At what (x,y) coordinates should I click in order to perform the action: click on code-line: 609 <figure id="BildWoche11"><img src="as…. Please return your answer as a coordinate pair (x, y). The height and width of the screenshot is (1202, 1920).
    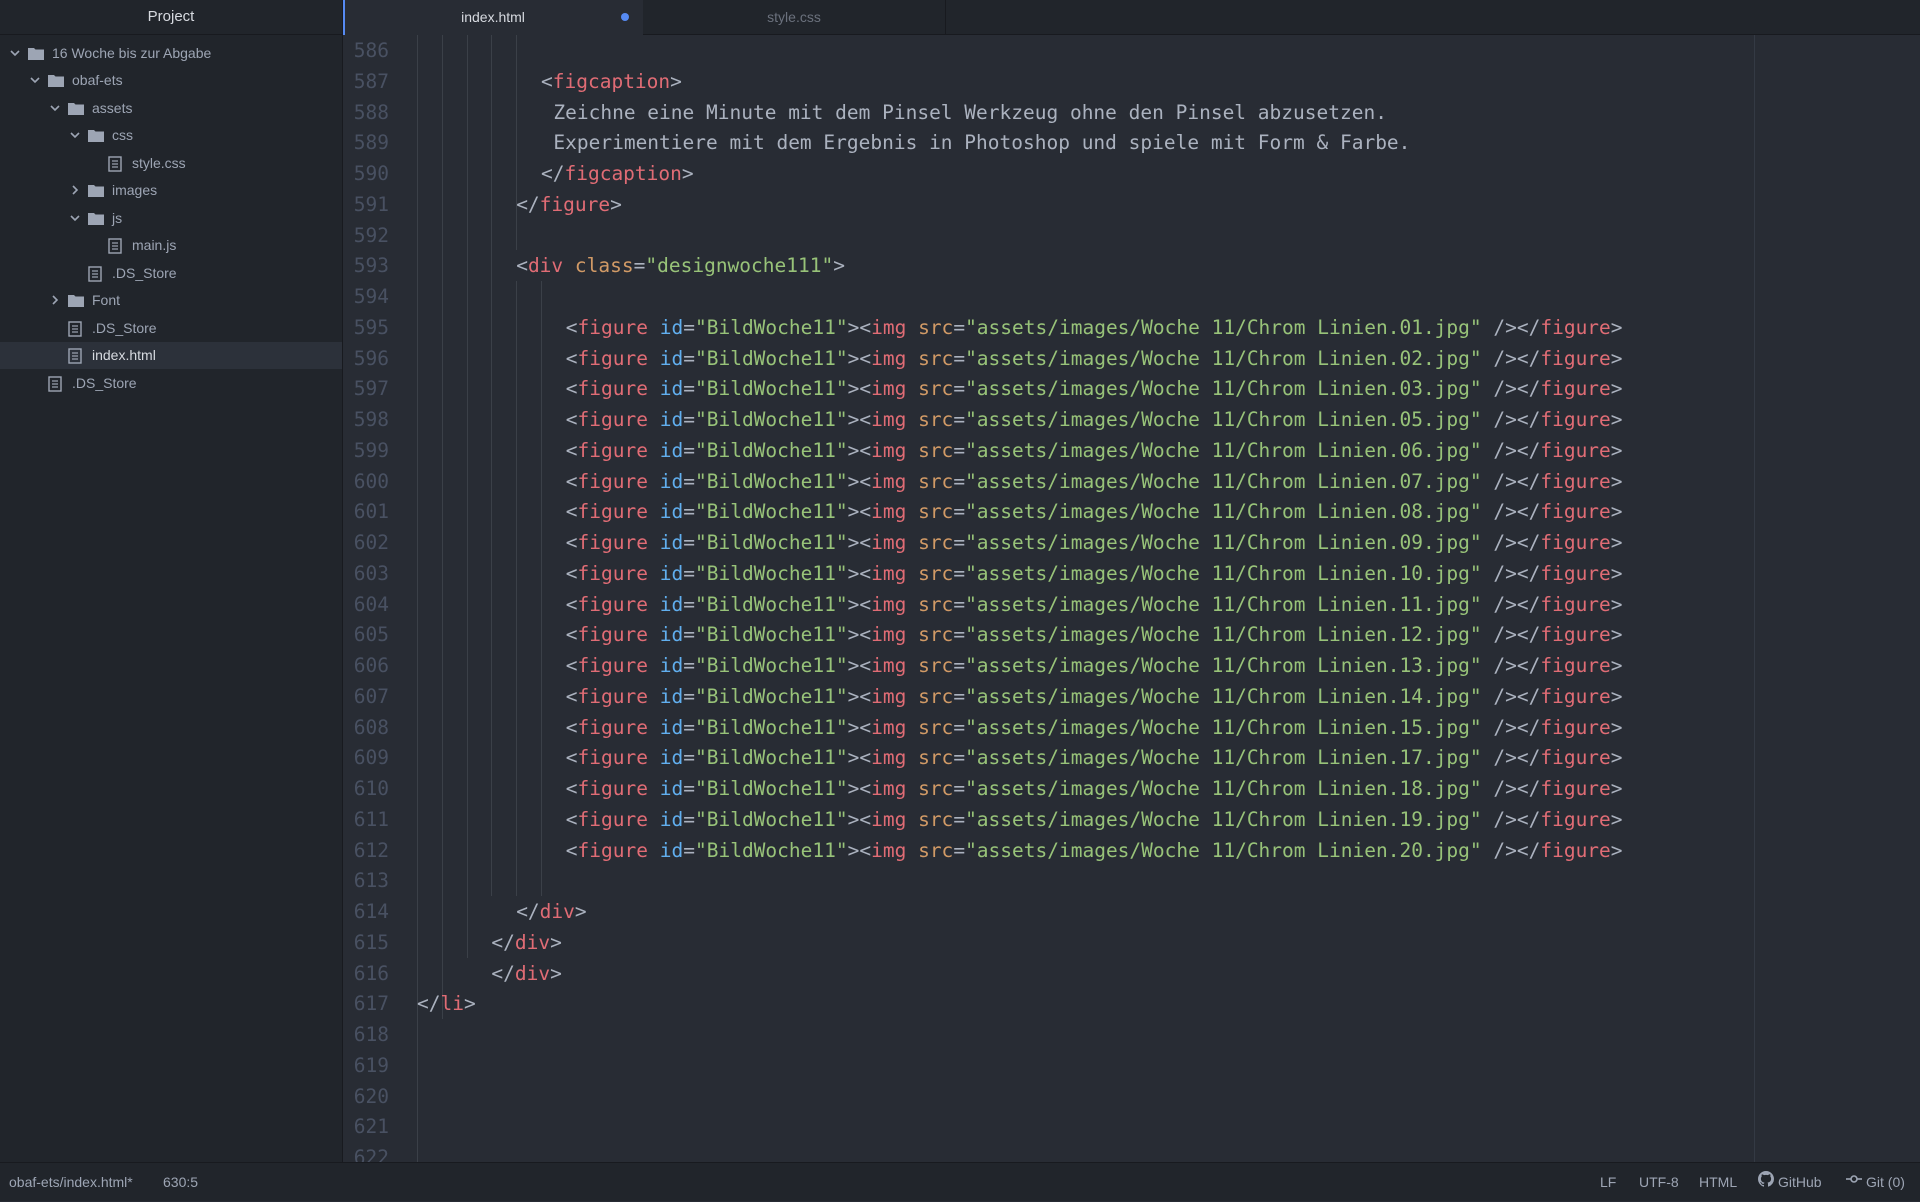
    Looking at the image, I should click on (1131, 757).